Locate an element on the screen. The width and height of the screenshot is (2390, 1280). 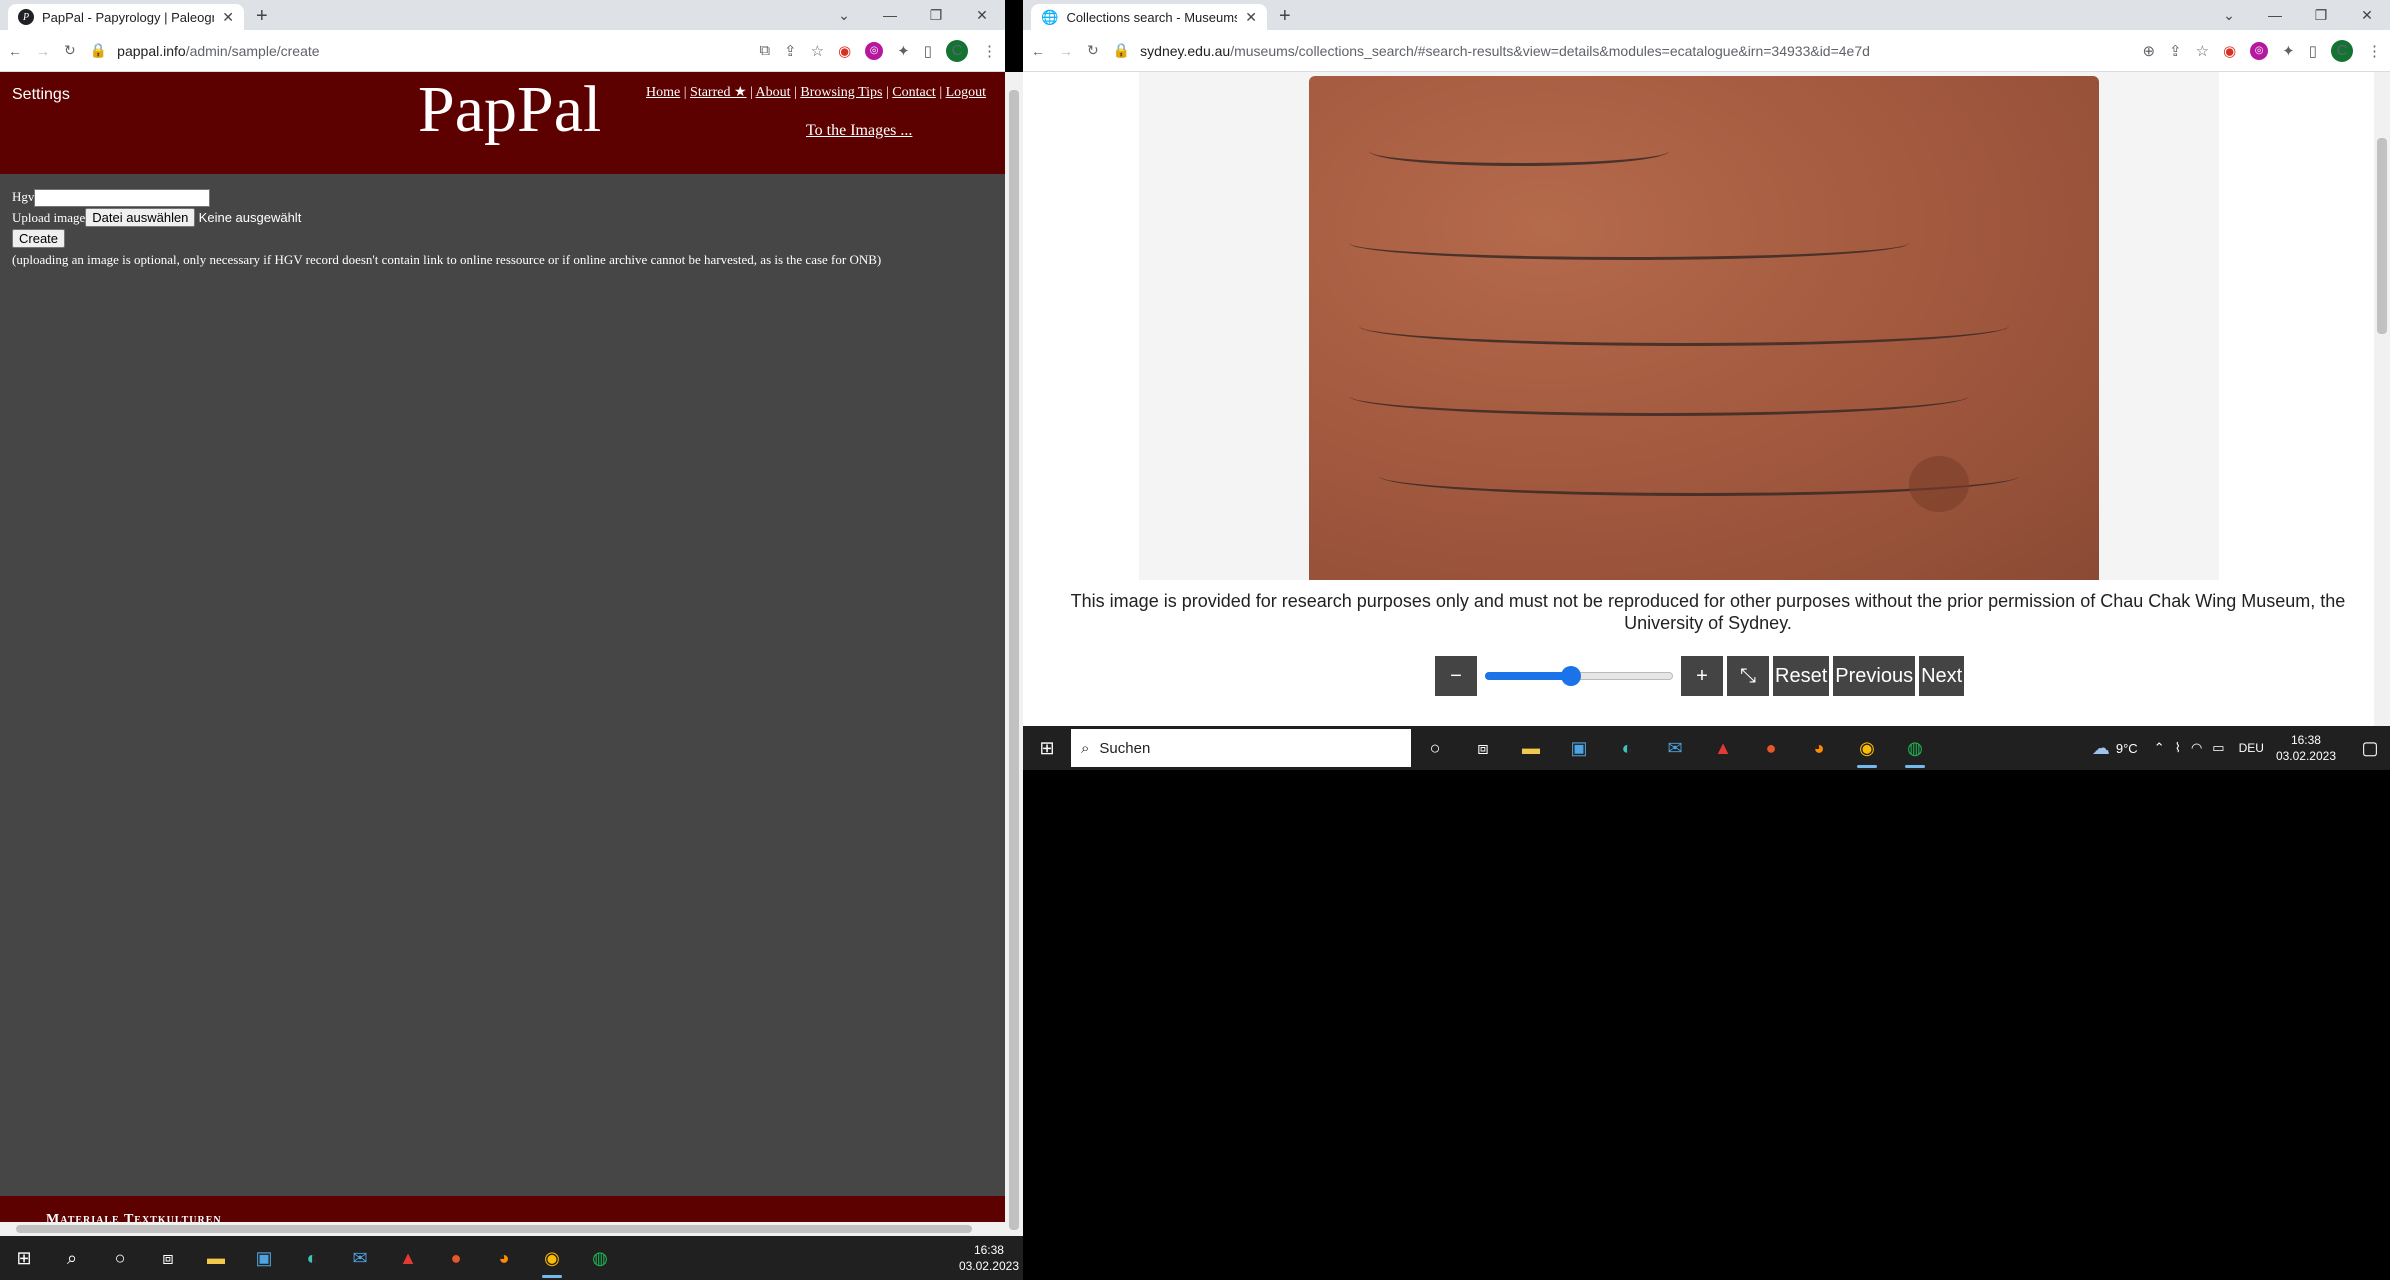
nav-browsing-tips: Browsing Tips is located at coordinates (841, 92).